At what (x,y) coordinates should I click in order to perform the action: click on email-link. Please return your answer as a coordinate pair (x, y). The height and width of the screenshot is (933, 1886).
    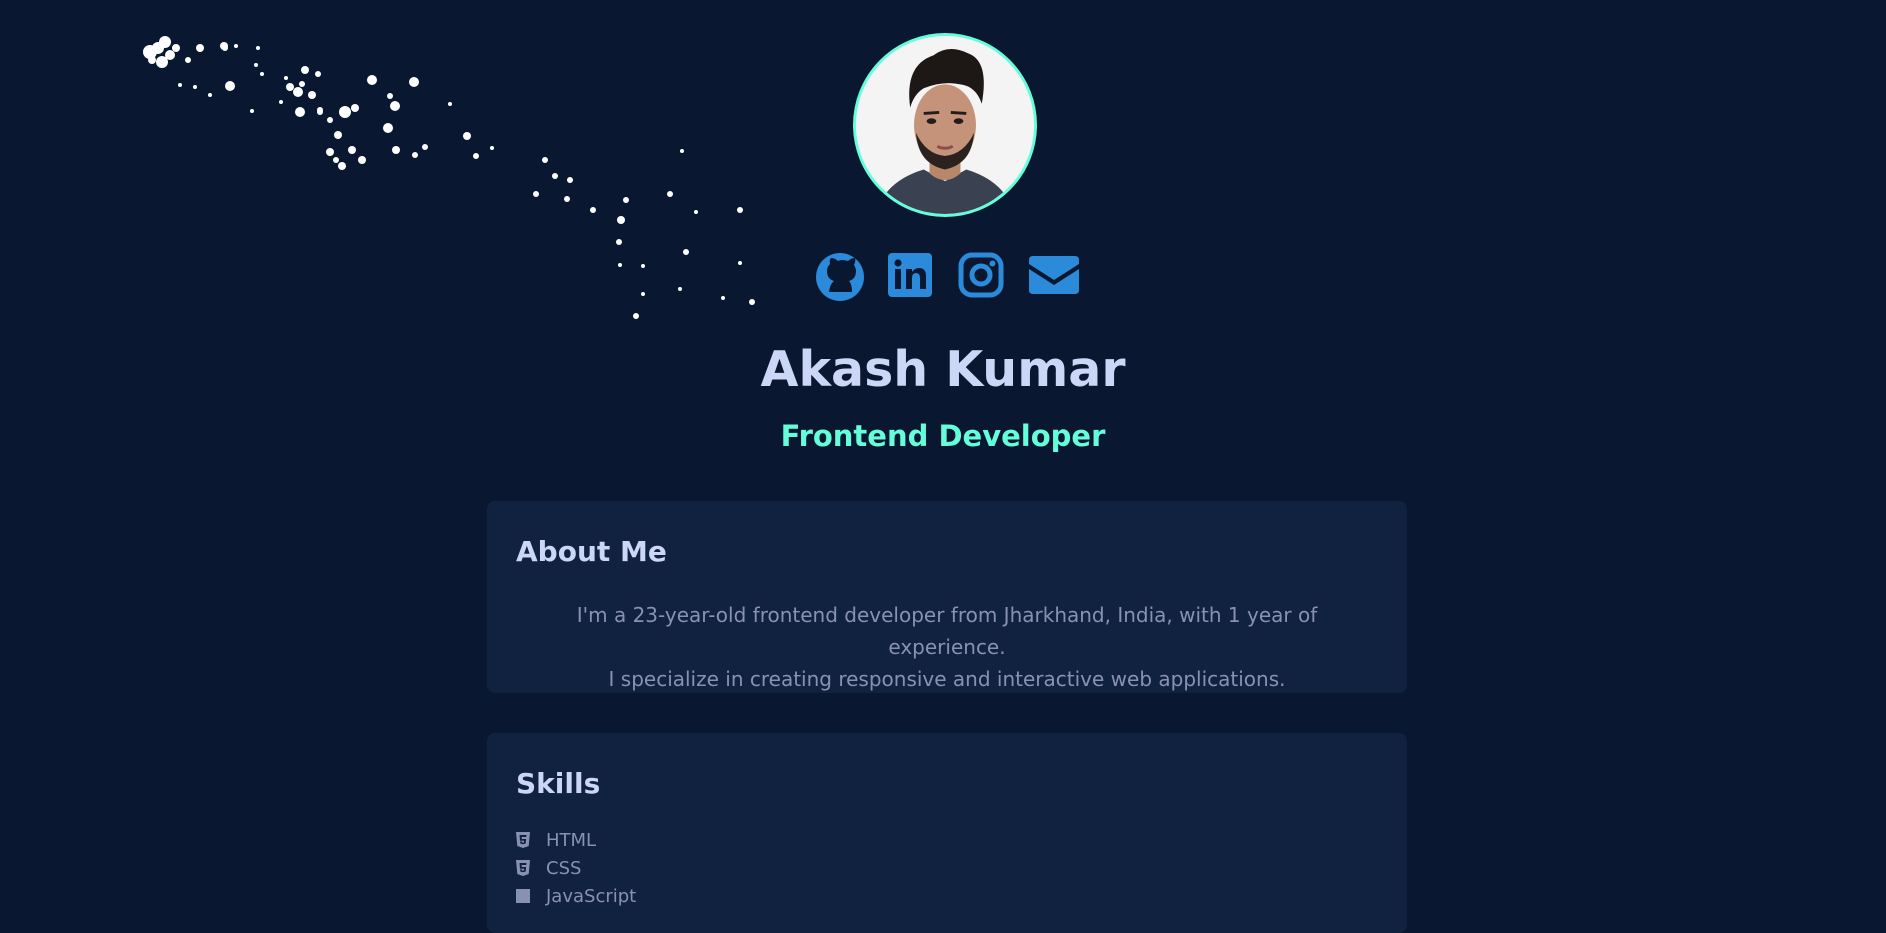
    Looking at the image, I should click on (1054, 274).